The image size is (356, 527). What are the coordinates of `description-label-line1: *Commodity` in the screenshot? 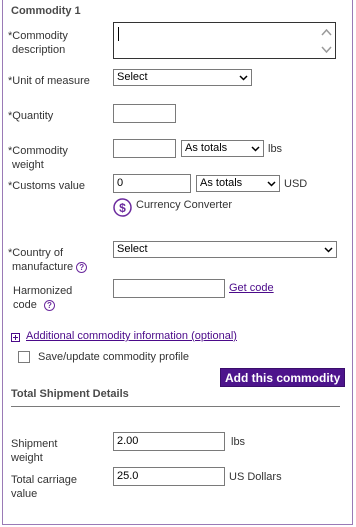 It's located at (38, 36).